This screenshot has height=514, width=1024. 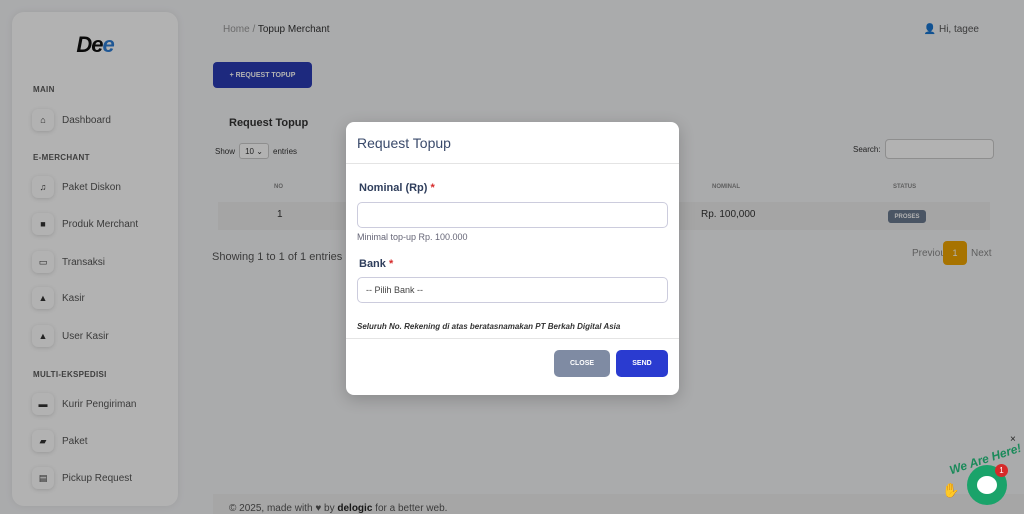 What do you see at coordinates (397, 188) in the screenshot?
I see `nominal-label: Nominal (Rp) *` at bounding box center [397, 188].